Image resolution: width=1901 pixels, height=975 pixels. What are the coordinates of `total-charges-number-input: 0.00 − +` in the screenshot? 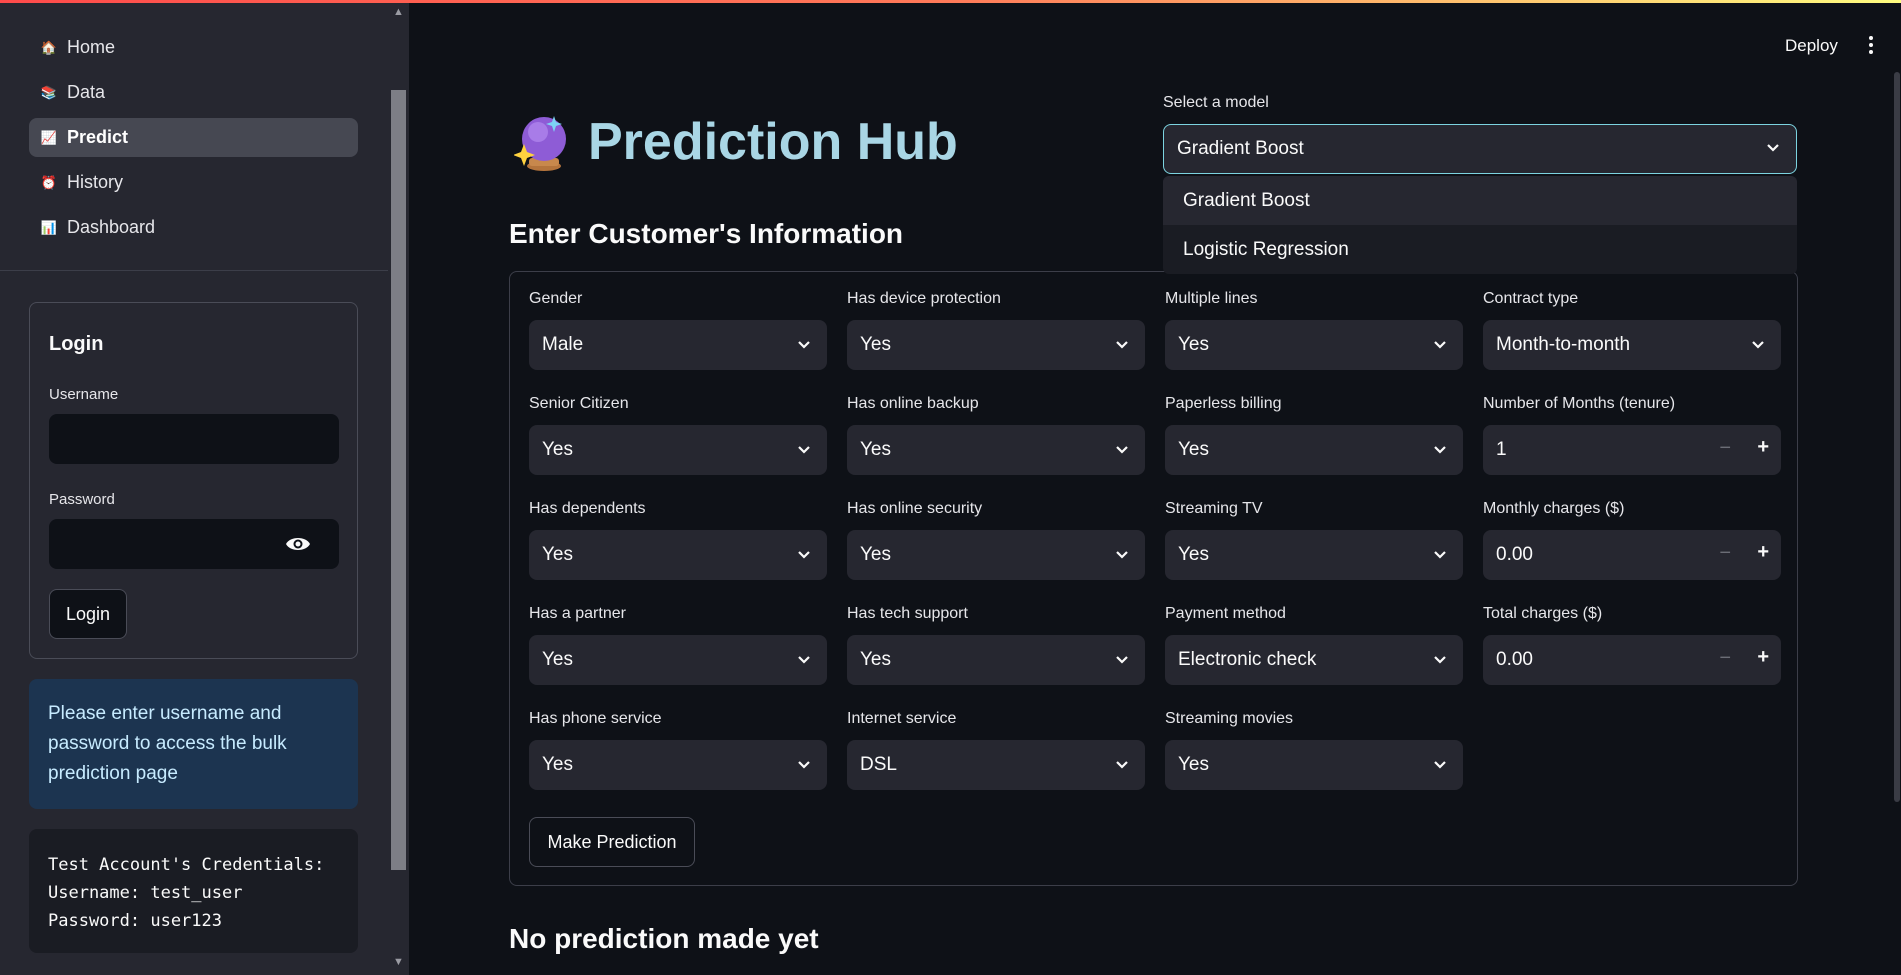 It's located at (1632, 660).